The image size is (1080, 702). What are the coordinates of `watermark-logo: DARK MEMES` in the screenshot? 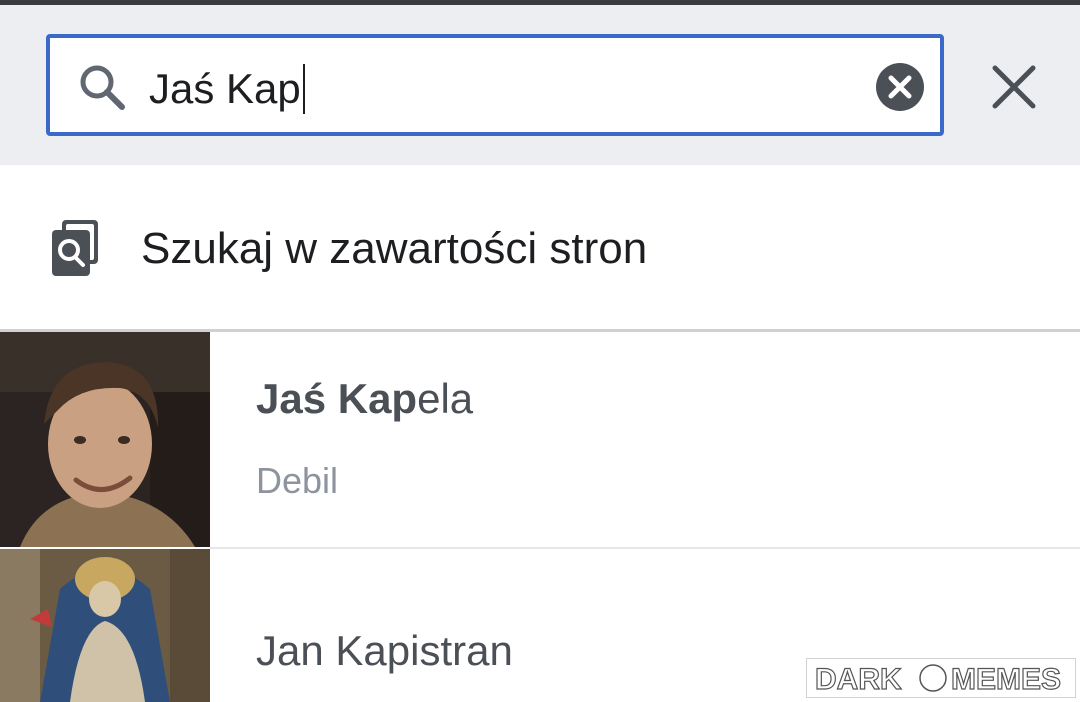 It's located at (941, 678).